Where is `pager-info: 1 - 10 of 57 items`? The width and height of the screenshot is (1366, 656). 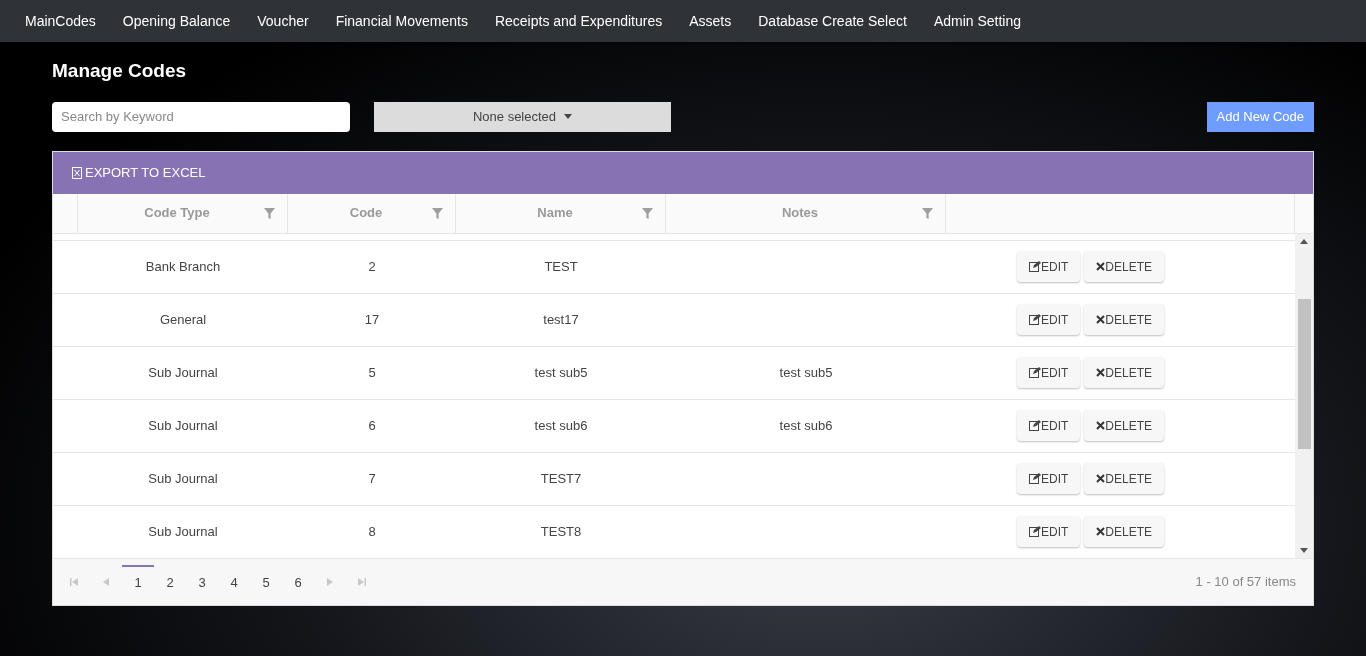
pager-info: 1 - 10 of 57 items is located at coordinates (1246, 581).